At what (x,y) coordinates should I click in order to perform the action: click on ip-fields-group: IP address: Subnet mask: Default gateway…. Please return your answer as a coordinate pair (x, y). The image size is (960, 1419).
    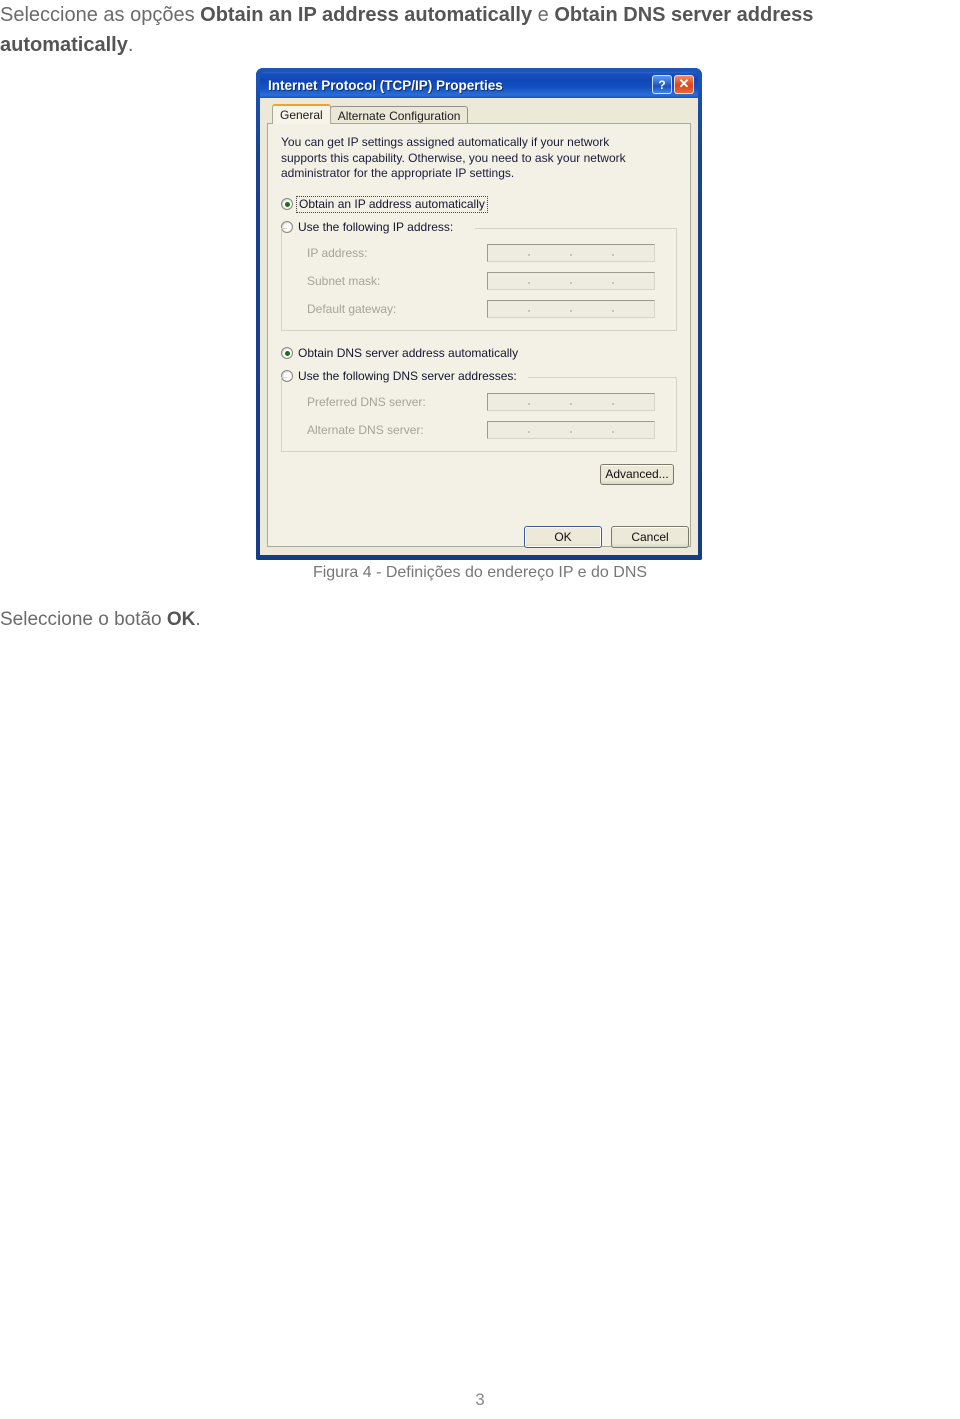
    Looking at the image, I should click on (479, 279).